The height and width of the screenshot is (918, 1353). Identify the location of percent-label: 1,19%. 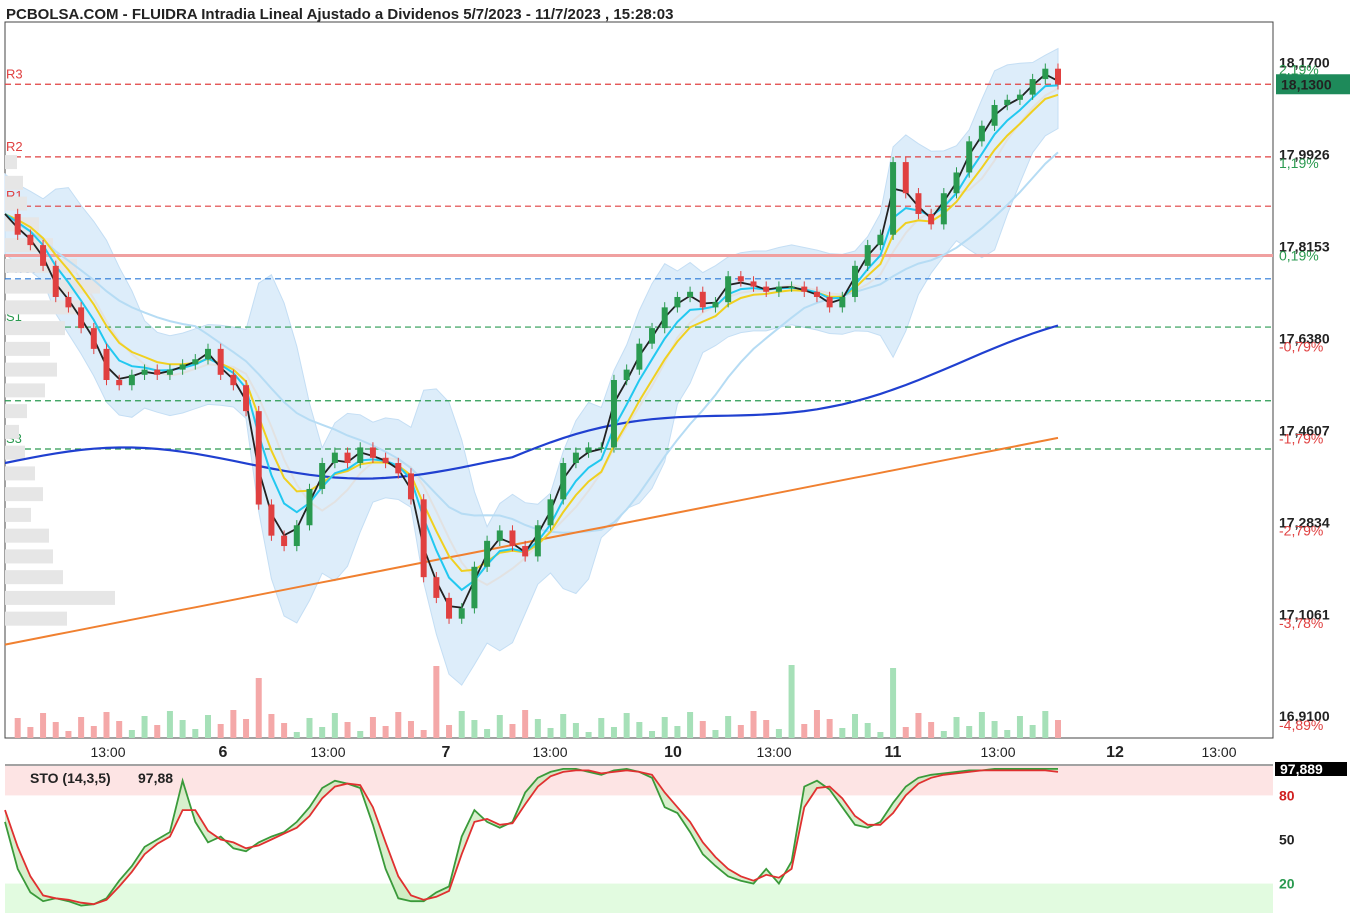
(1299, 163).